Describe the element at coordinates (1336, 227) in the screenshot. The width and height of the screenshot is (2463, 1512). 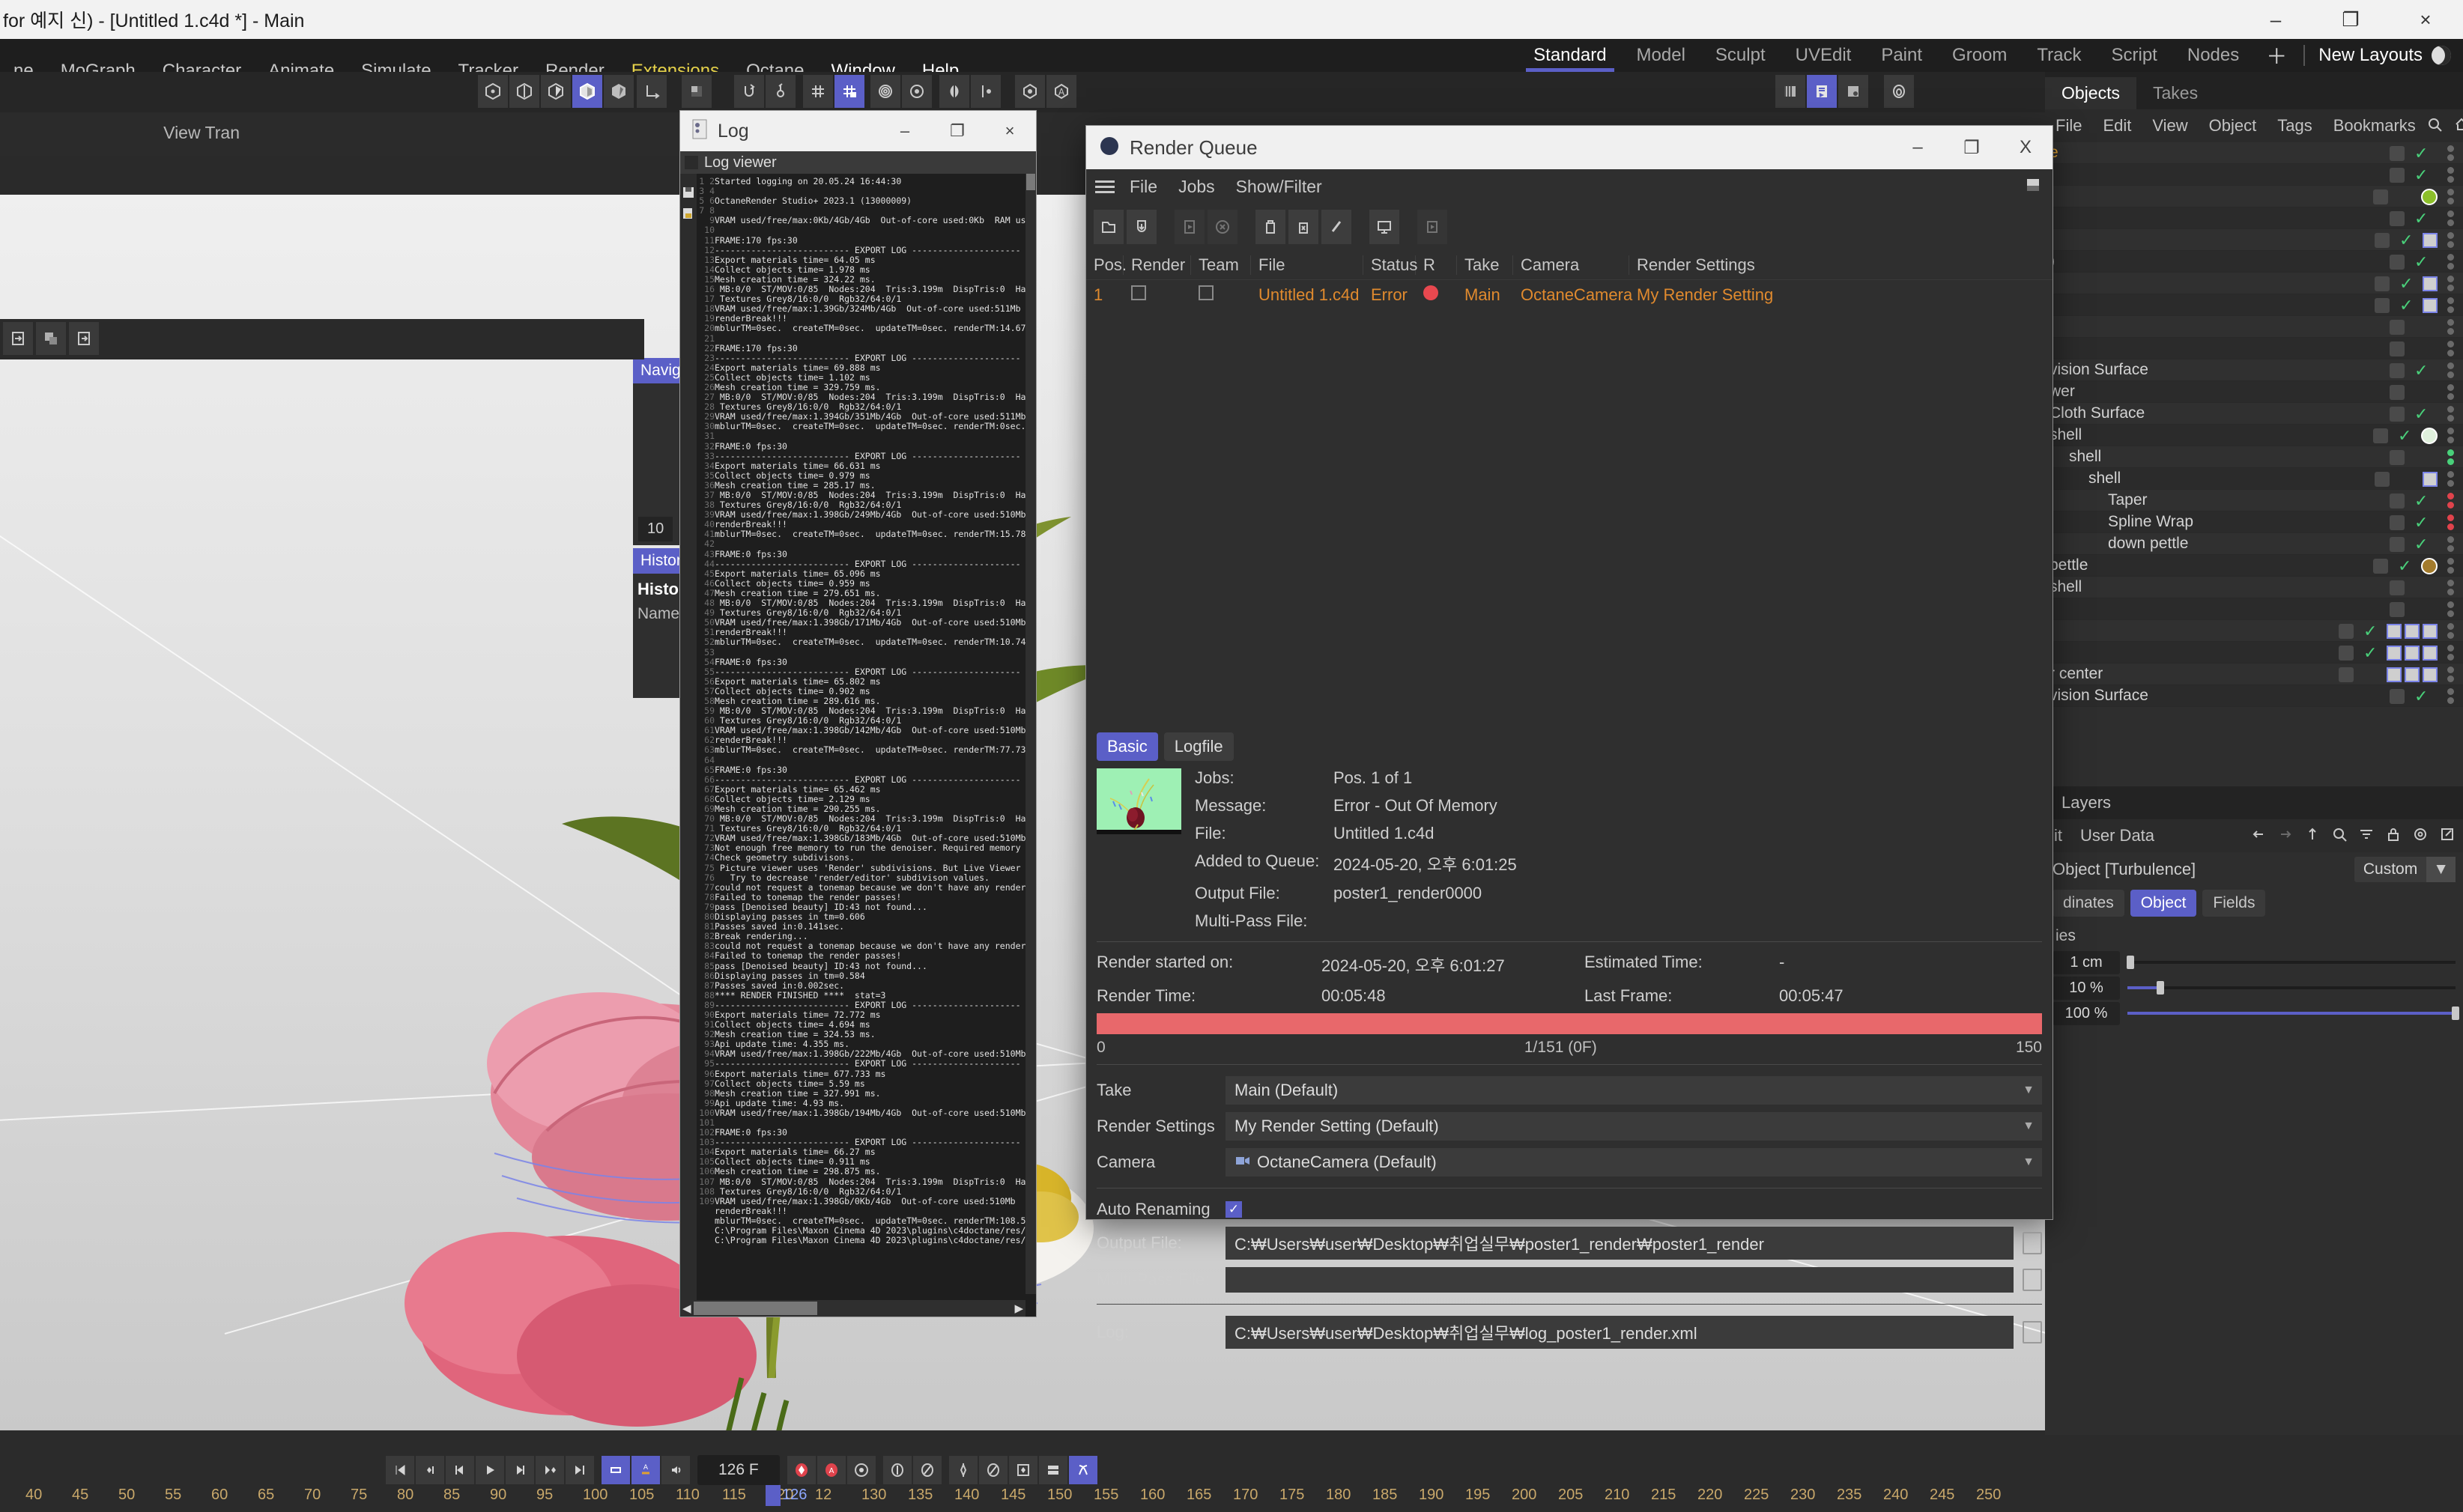
I see `edit-job-icon` at that location.